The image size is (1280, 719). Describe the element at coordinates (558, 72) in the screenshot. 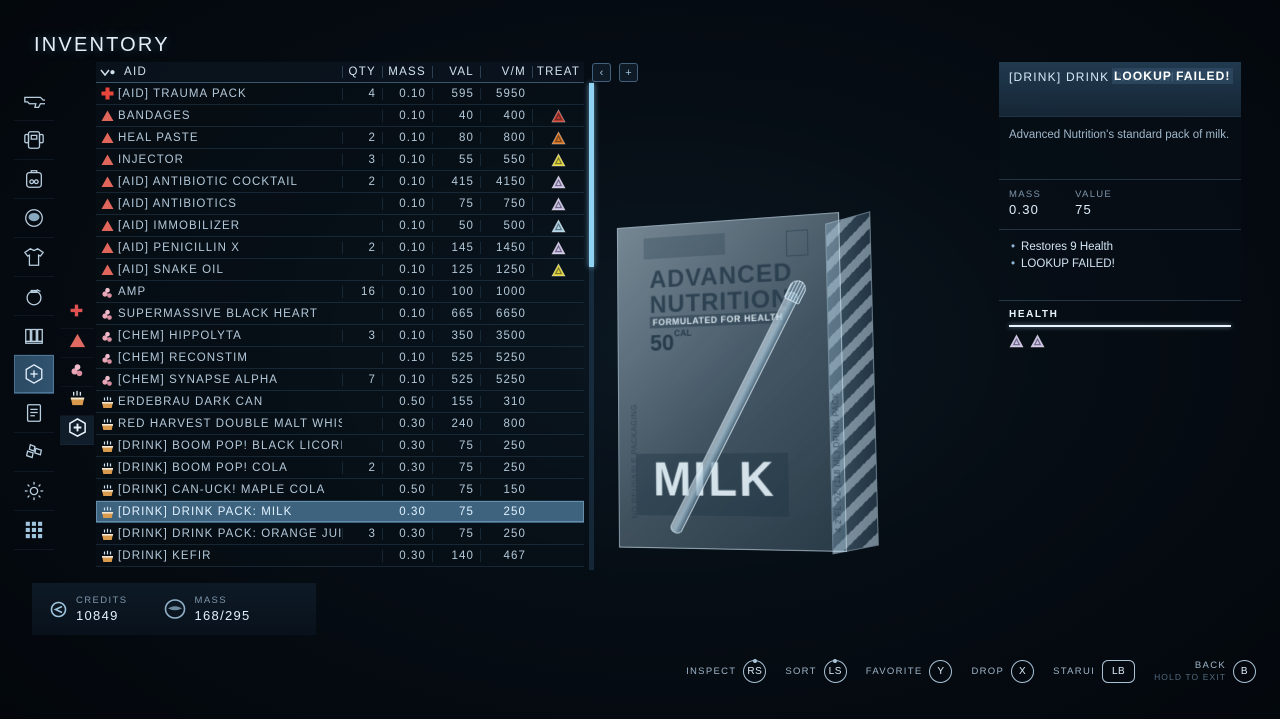

I see `header-treat: TREAT` at that location.